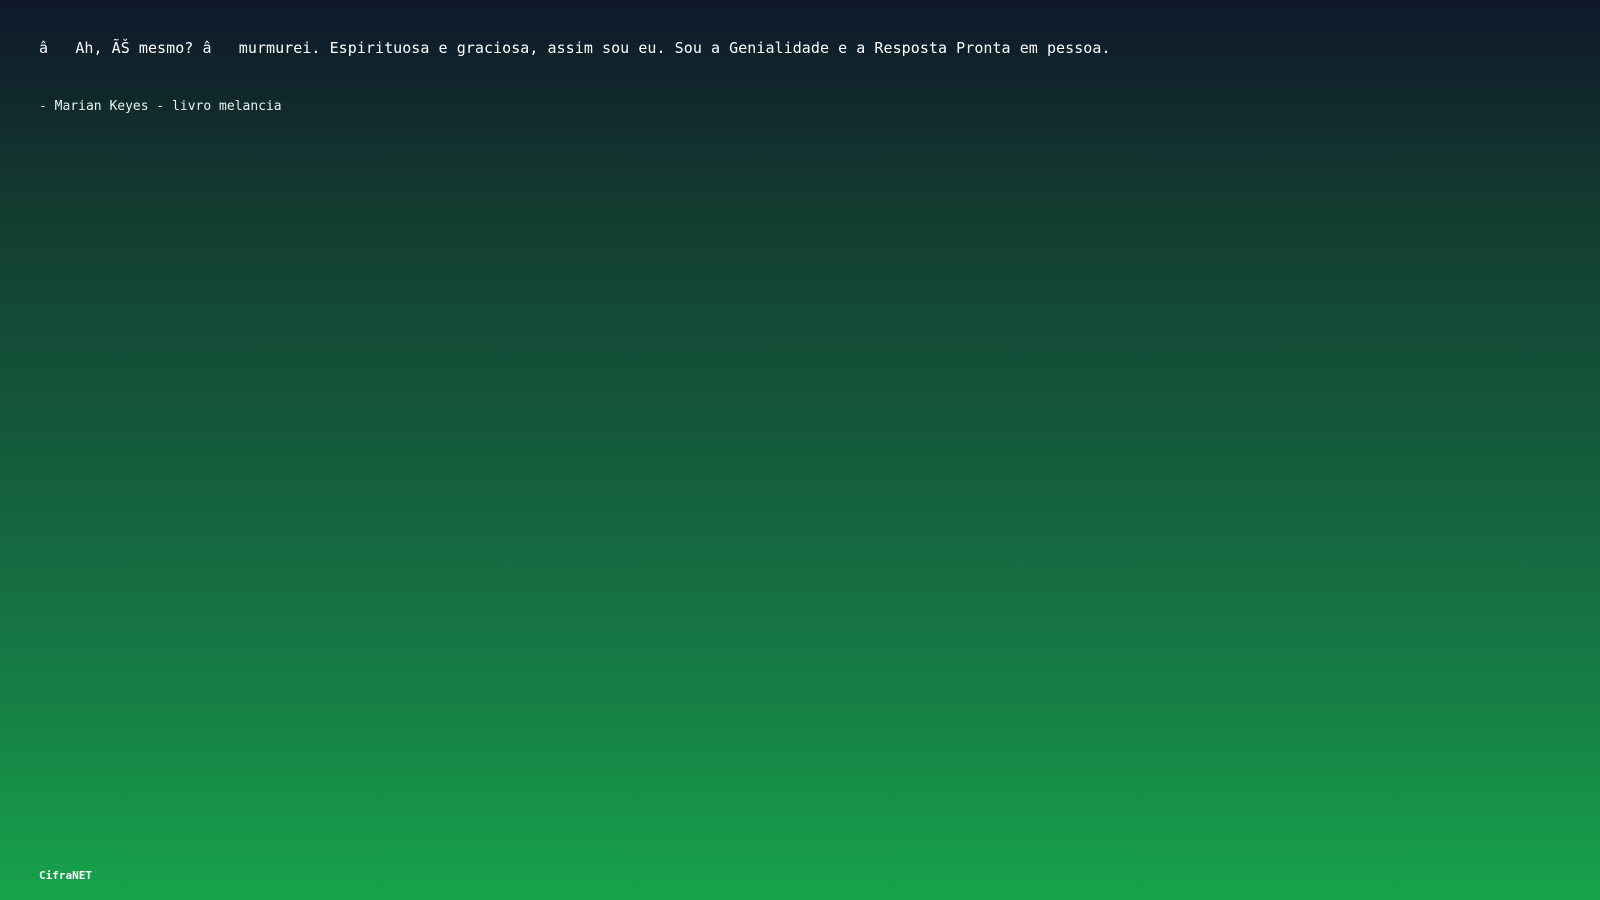  I want to click on brand-label: CifraNET, so click(65, 875).